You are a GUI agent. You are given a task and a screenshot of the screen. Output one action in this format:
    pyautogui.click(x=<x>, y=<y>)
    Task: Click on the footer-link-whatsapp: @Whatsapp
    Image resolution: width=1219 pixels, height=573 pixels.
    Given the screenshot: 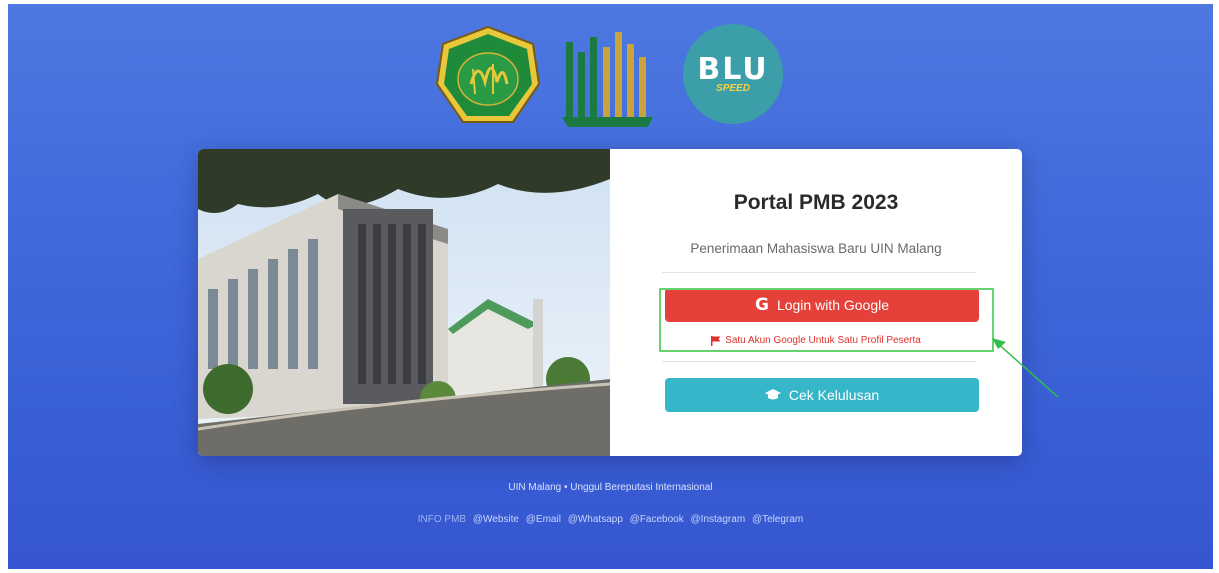 What is the action you would take?
    pyautogui.click(x=595, y=519)
    